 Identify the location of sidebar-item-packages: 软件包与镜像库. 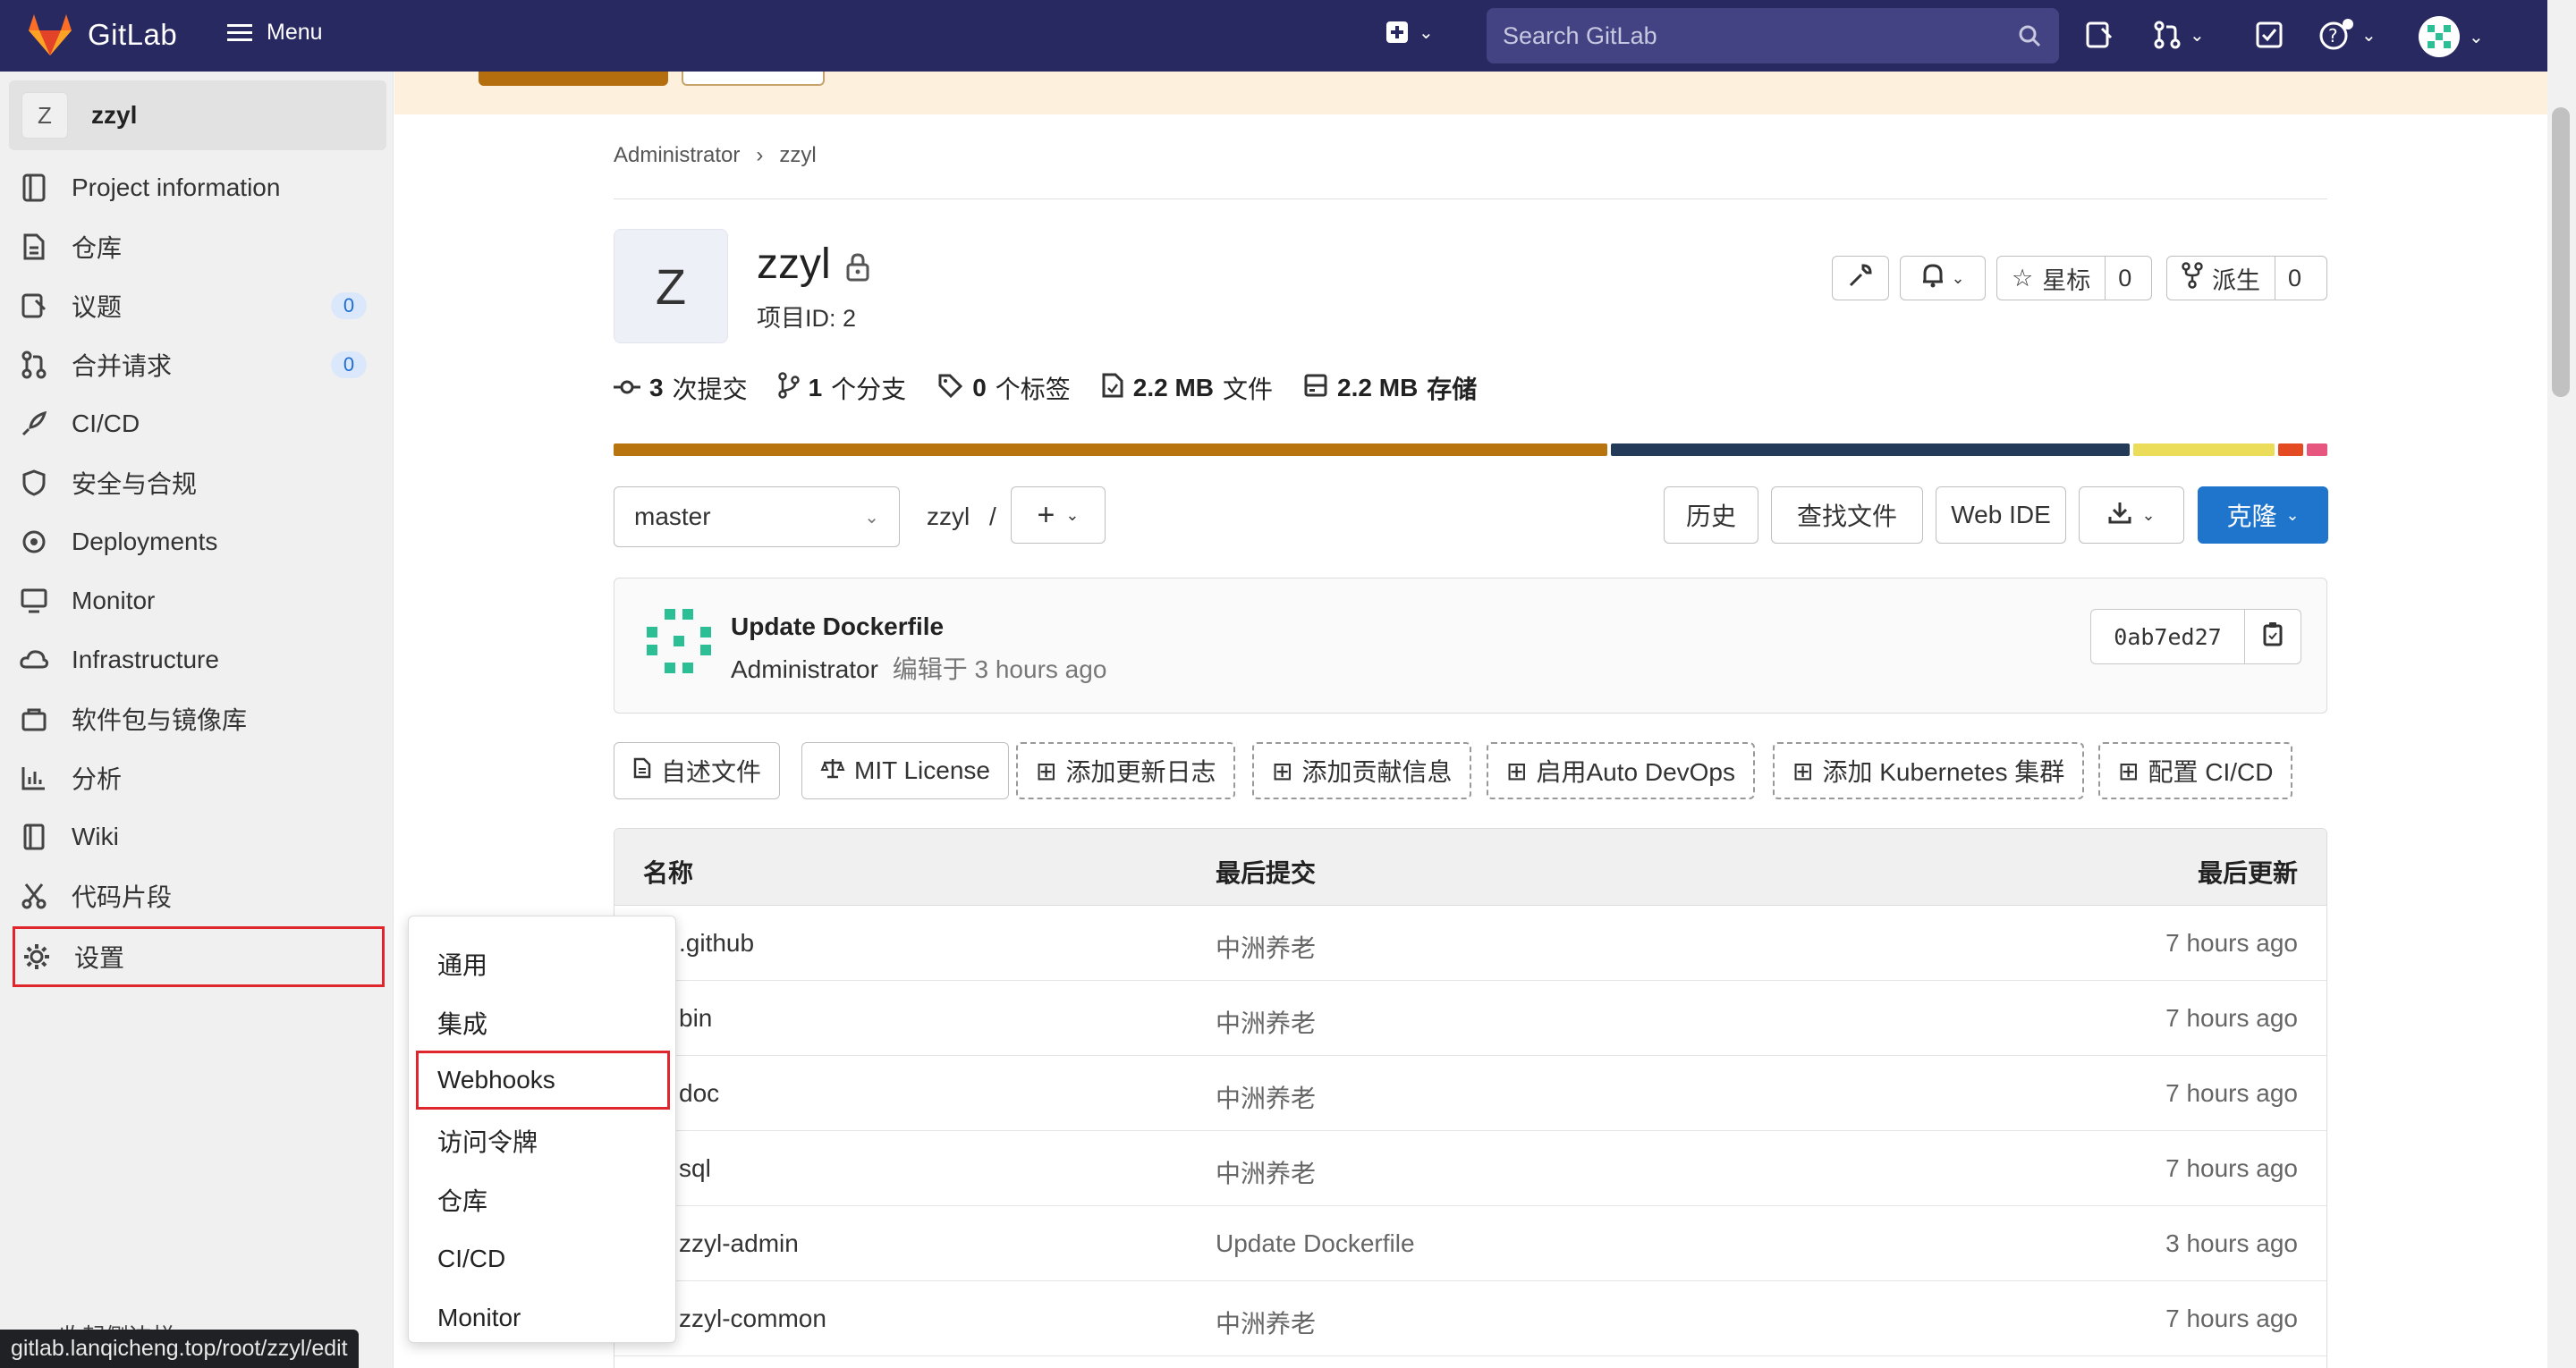
(196, 719).